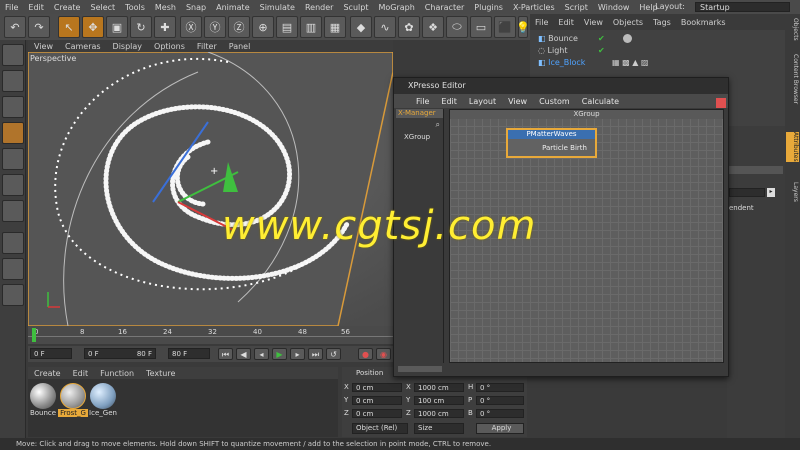 This screenshot has height=450, width=800. What do you see at coordinates (189, 353) in the screenshot?
I see `max-frame-field: 80 F` at bounding box center [189, 353].